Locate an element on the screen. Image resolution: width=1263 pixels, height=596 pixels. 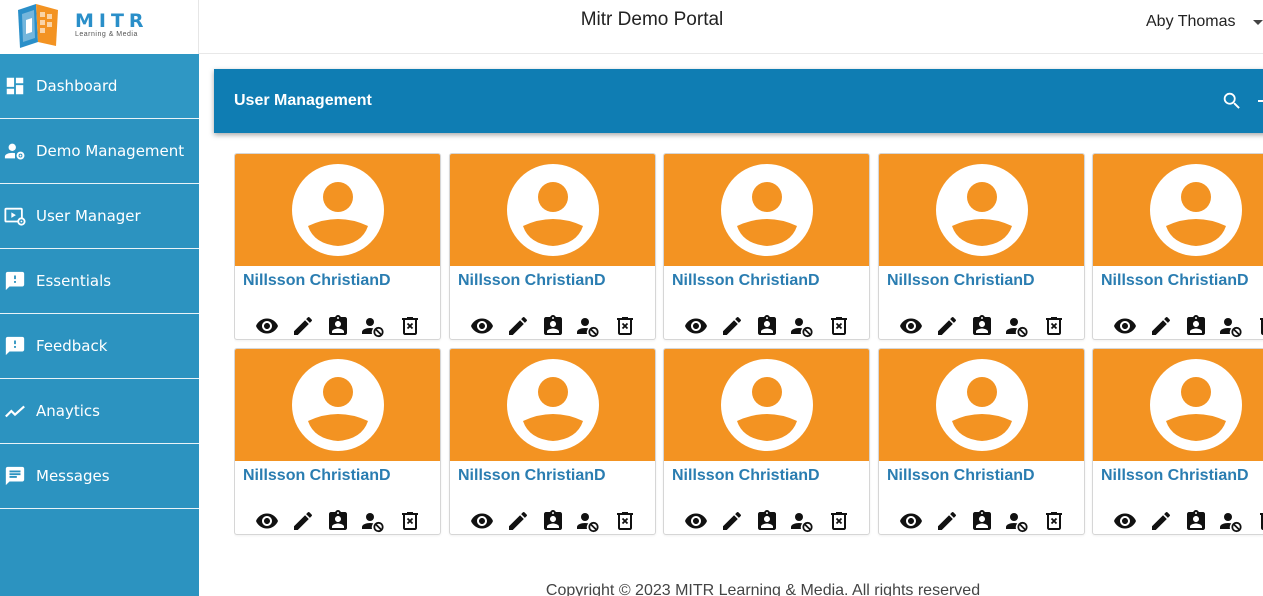
sidebar-item-essentials: Essentials is located at coordinates (99, 281).